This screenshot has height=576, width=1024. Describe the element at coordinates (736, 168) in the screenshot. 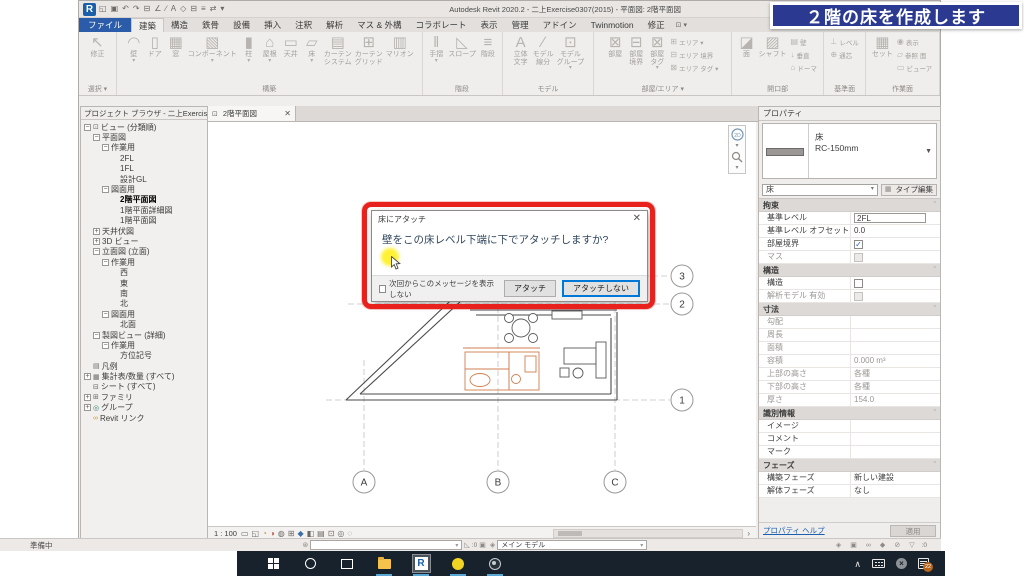

I see `zoom-dropdown-icon: ▾` at that location.